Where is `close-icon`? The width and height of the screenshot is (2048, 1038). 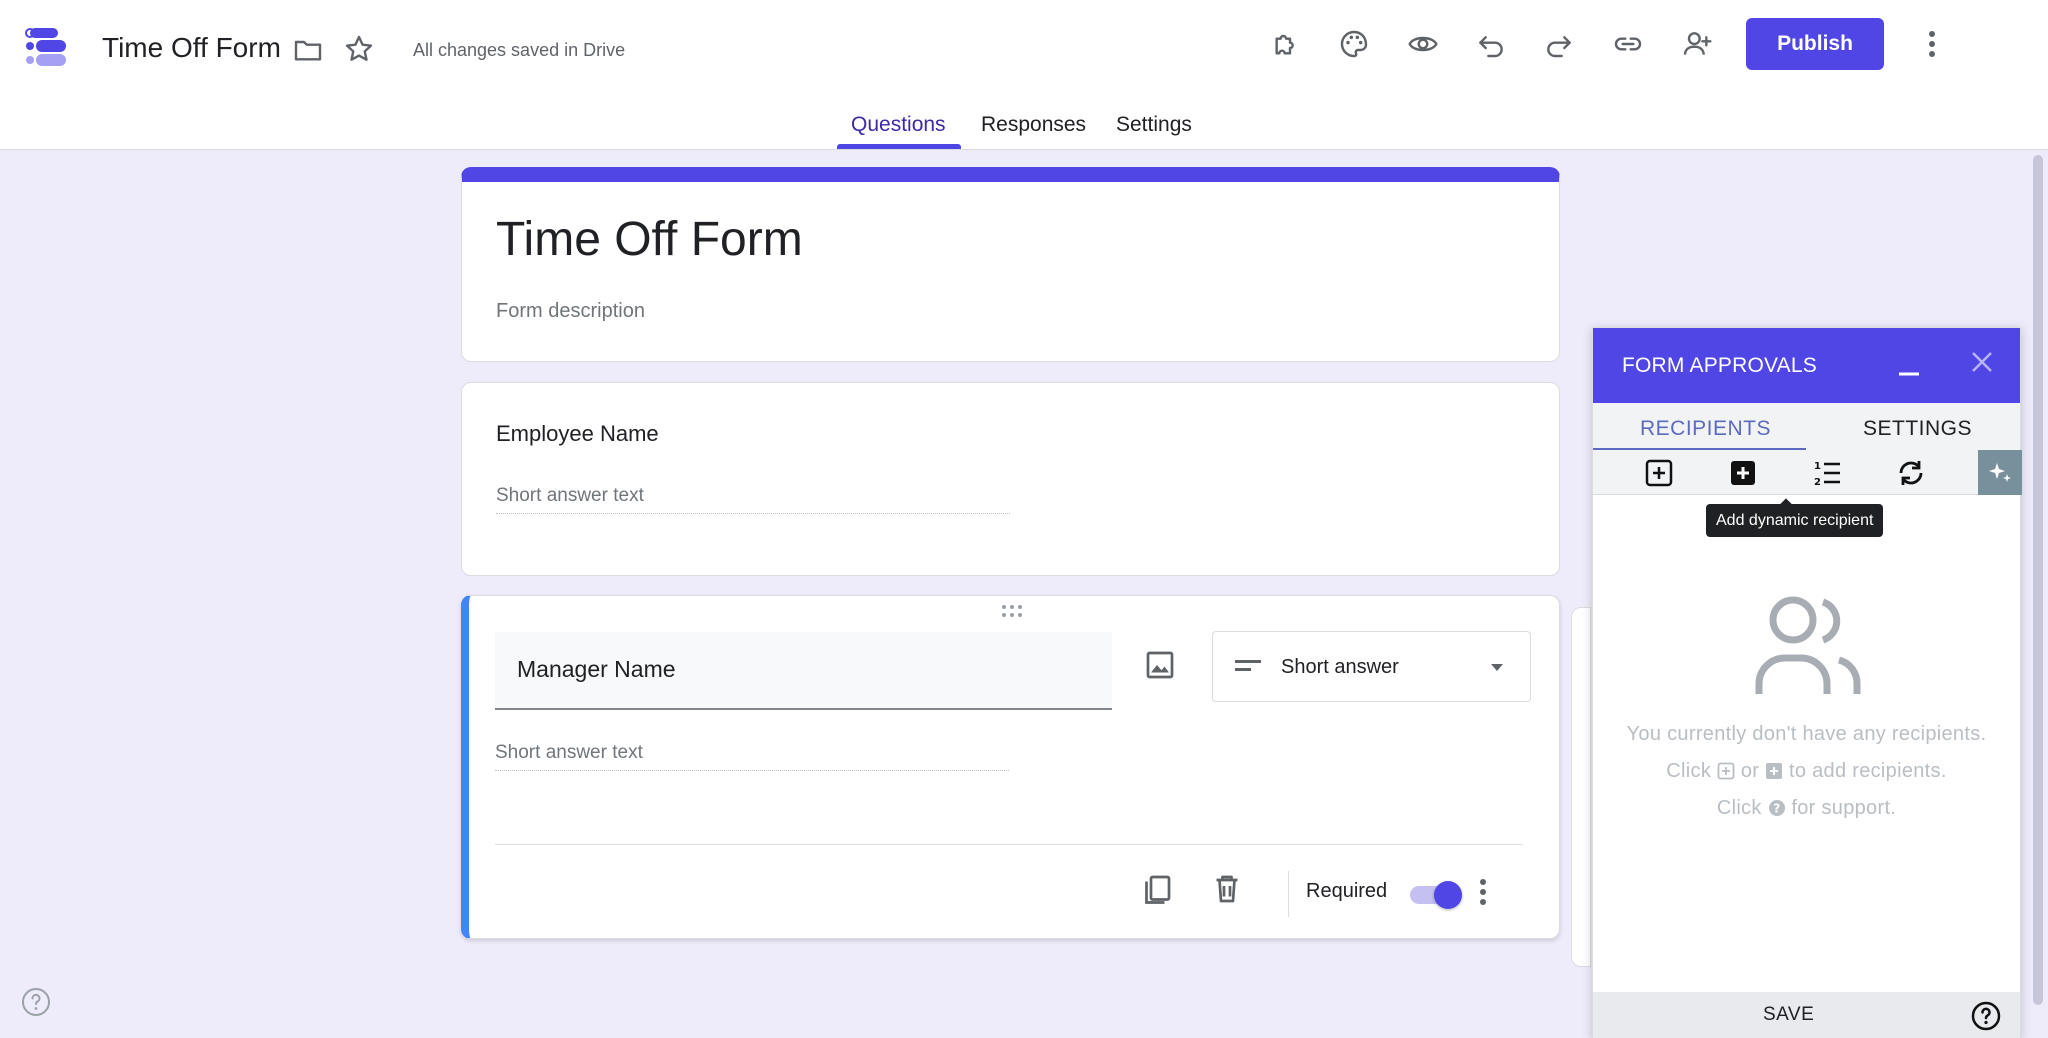 close-icon is located at coordinates (1982, 362).